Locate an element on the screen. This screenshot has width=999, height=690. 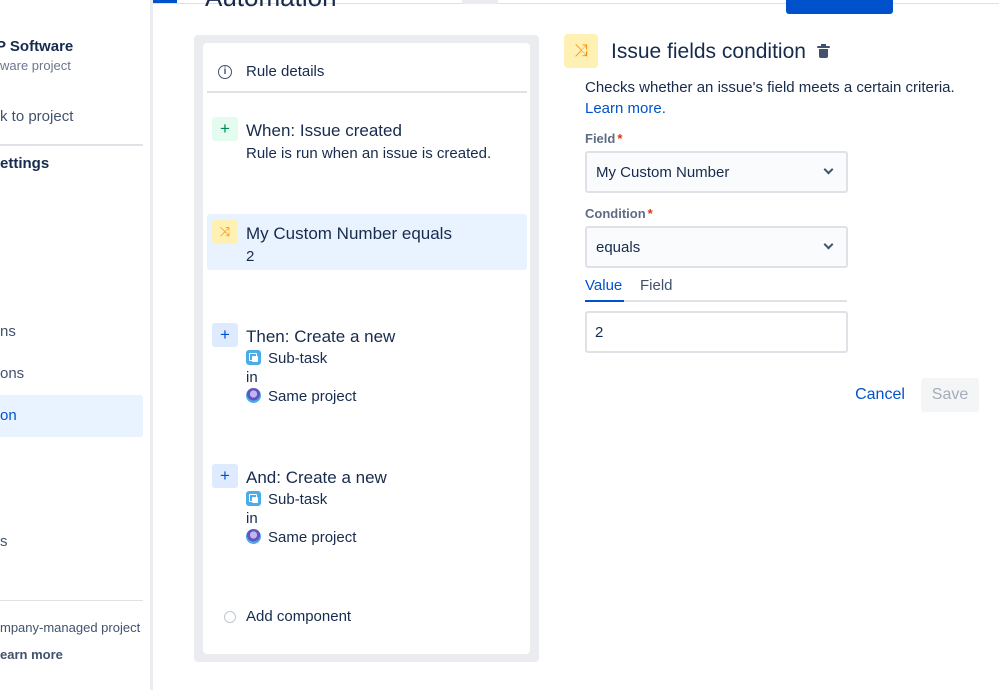
add-component-button: Add component is located at coordinates (367, 617).